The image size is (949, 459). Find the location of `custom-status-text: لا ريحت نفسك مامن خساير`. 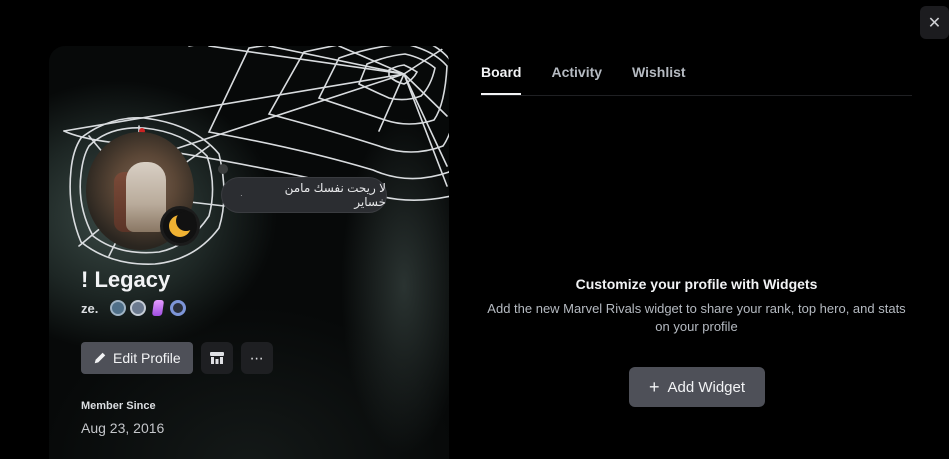

custom-status-text: لا ريحت نفسك مامن خساير is located at coordinates (335, 195).